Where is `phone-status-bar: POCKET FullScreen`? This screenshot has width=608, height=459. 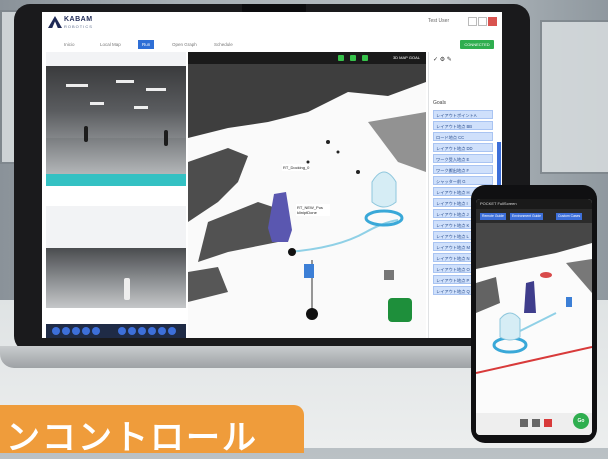
phone-status-bar: POCKET FullScreen is located at coordinates (534, 204).